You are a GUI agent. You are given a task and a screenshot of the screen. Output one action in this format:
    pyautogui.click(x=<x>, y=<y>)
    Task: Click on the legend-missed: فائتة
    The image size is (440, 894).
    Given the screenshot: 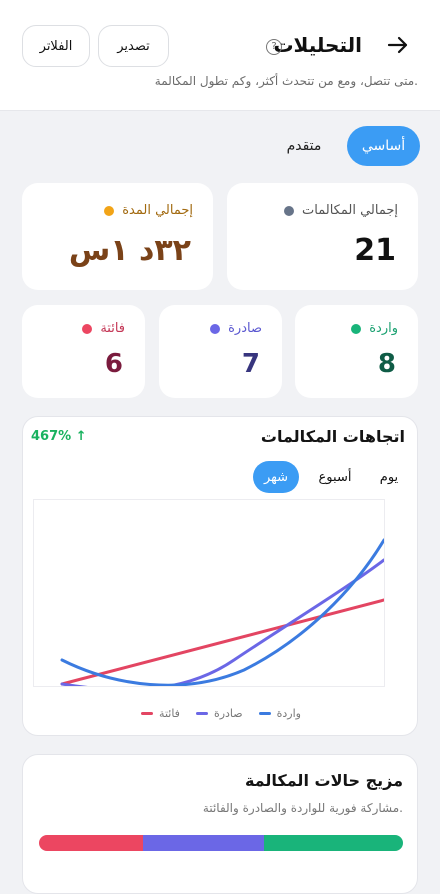 What is the action you would take?
    pyautogui.click(x=160, y=713)
    